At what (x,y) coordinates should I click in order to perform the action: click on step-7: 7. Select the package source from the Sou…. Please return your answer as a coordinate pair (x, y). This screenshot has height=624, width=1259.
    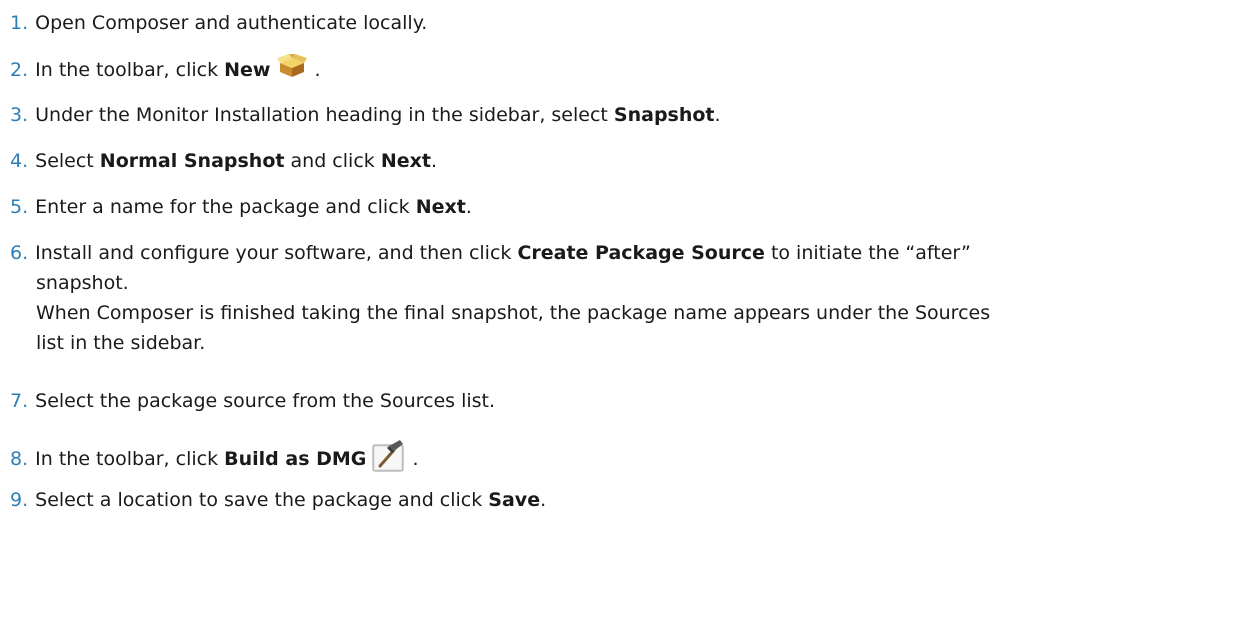
    Looking at the image, I should click on (630, 401).